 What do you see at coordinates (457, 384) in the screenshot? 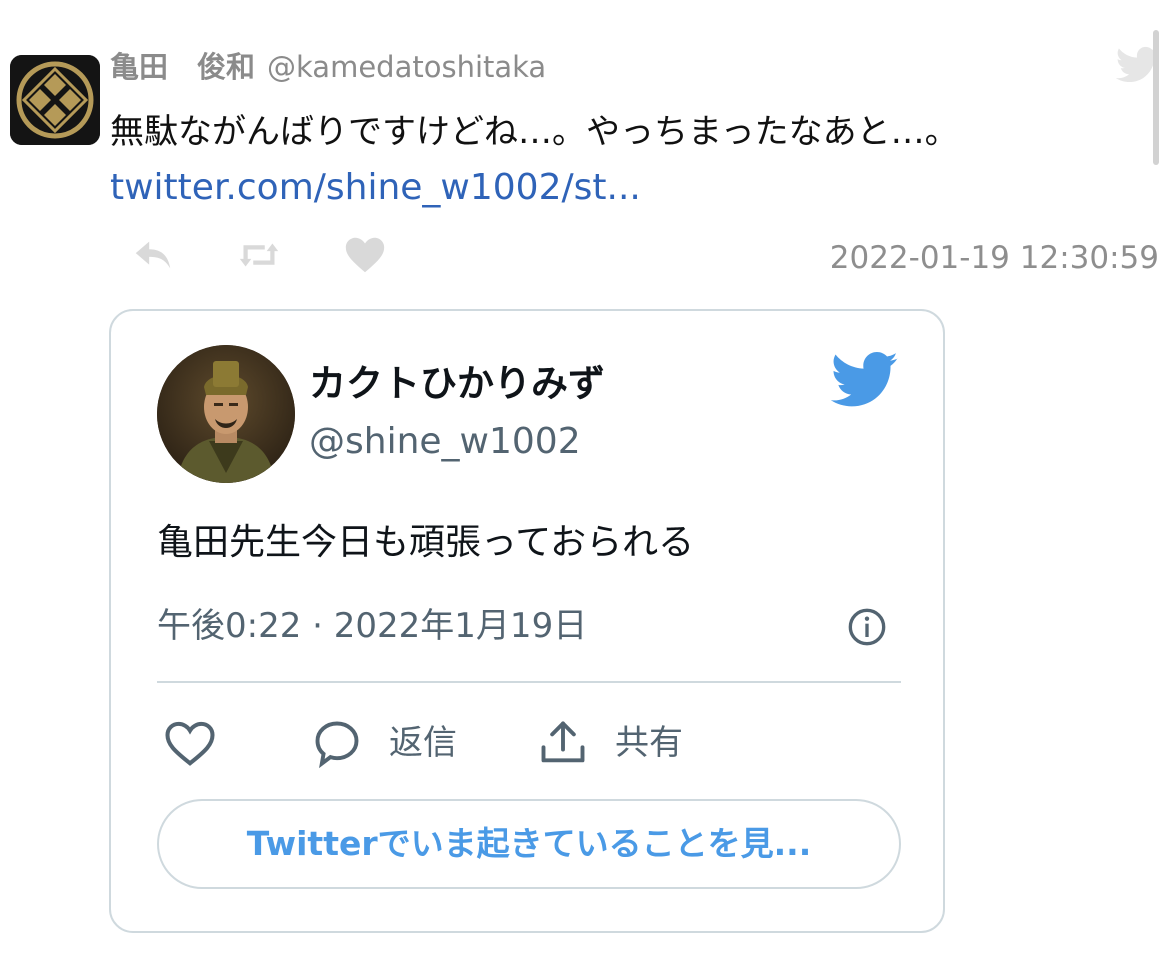
I see `embedded-author-name: カクトひかりみず` at bounding box center [457, 384].